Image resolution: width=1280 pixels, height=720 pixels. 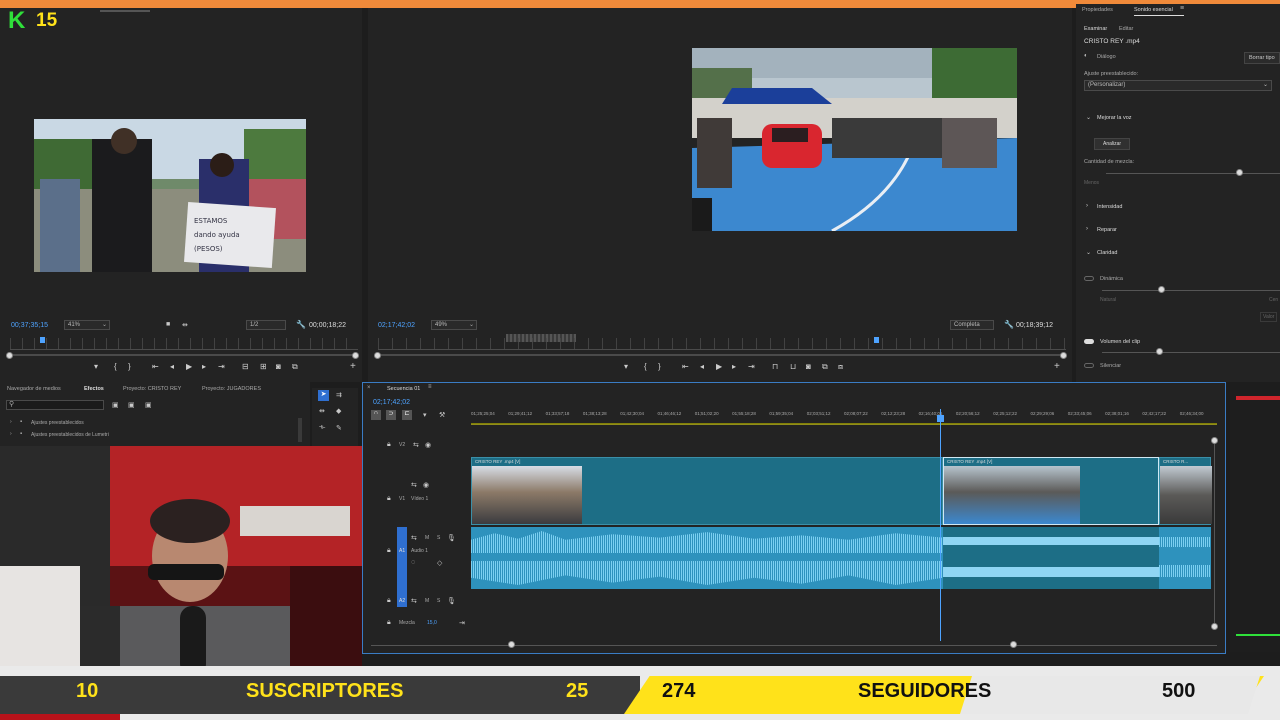 What do you see at coordinates (876, 340) in the screenshot?
I see `program-playhead` at bounding box center [876, 340].